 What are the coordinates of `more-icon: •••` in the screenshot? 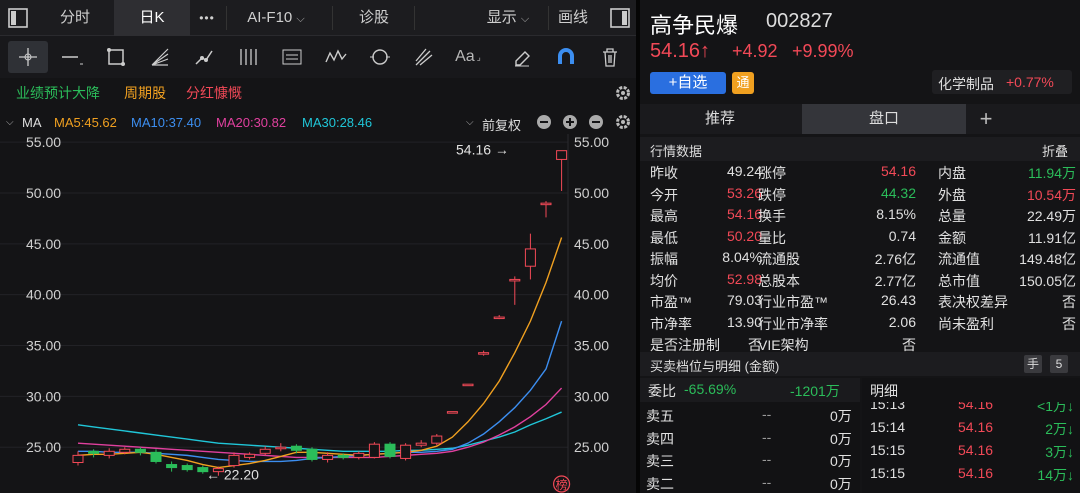 It's located at (207, 18).